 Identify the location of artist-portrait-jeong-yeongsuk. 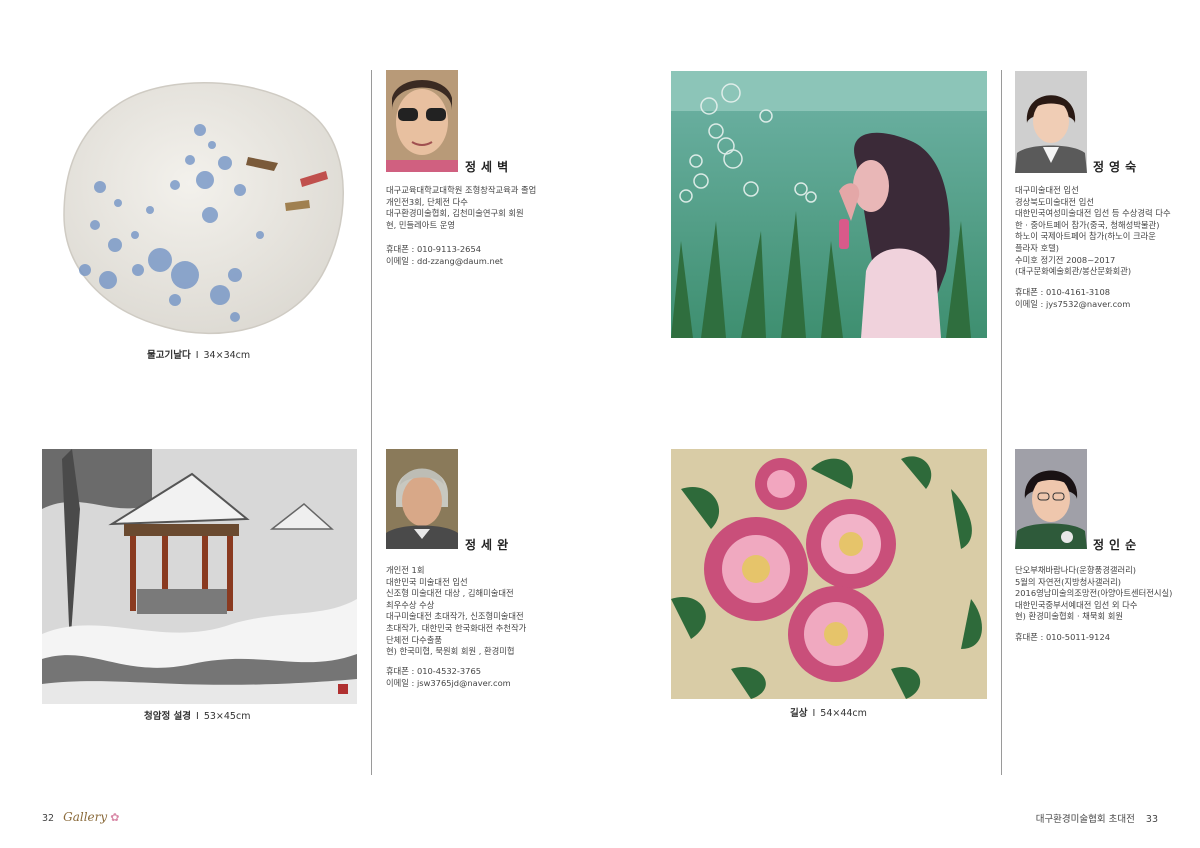
(1051, 122).